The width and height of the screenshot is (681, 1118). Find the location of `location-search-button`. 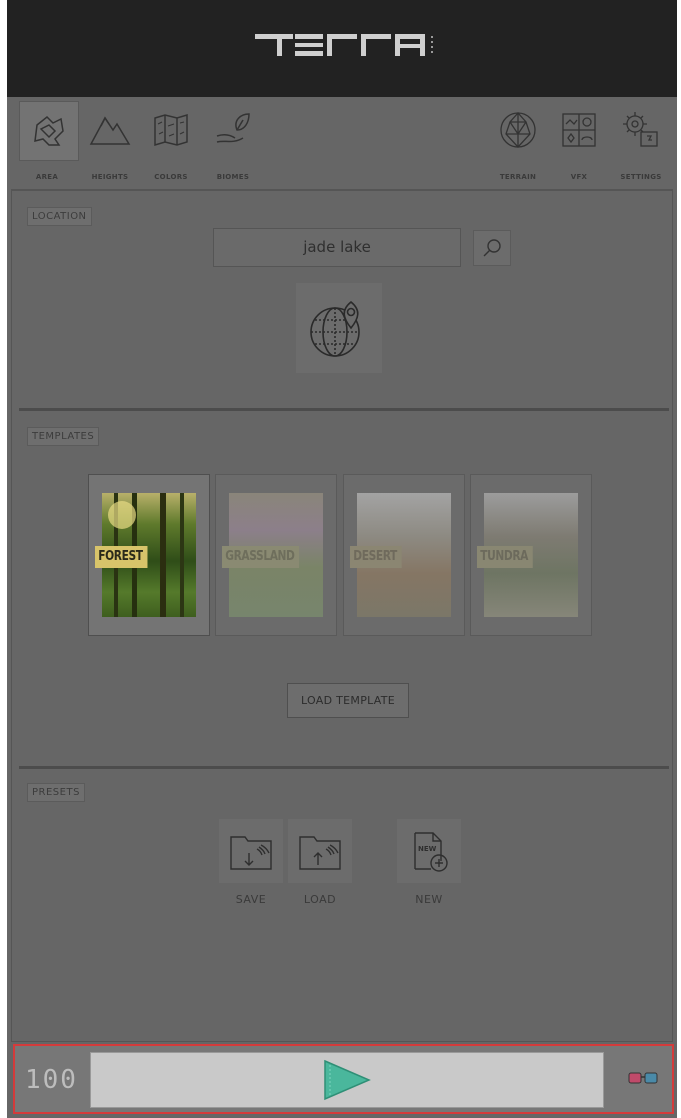

location-search-button is located at coordinates (492, 248).